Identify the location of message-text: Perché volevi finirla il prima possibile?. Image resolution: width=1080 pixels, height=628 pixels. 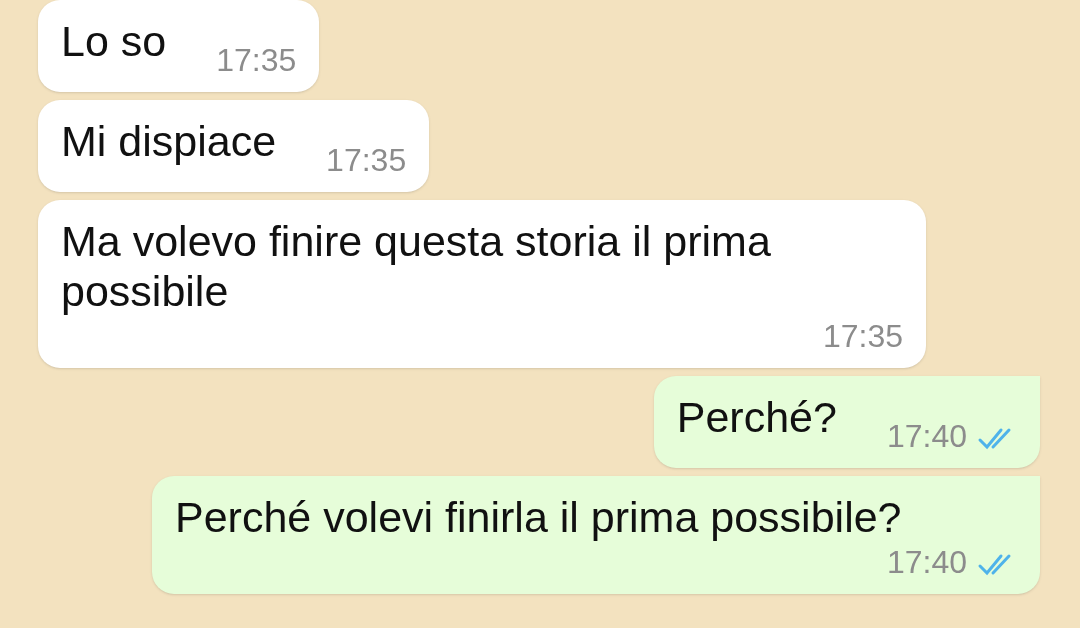
(538, 517).